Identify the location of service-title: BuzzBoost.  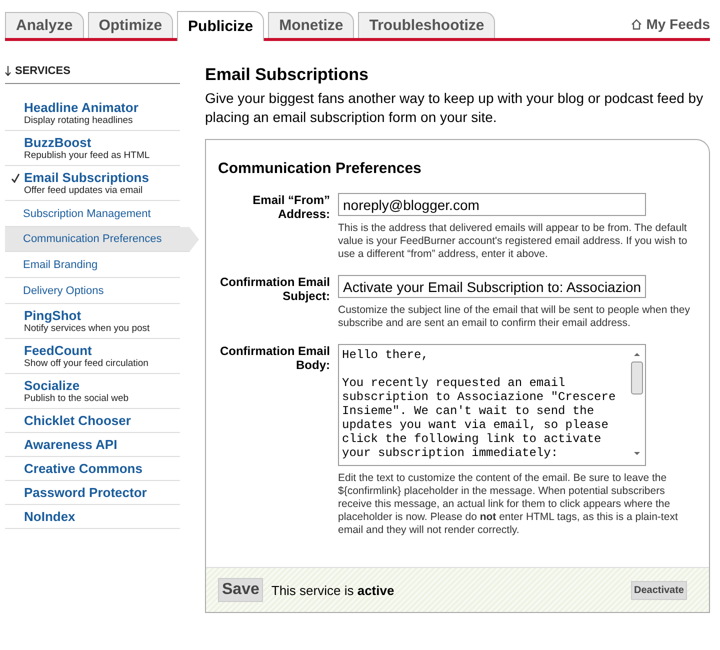
(58, 142).